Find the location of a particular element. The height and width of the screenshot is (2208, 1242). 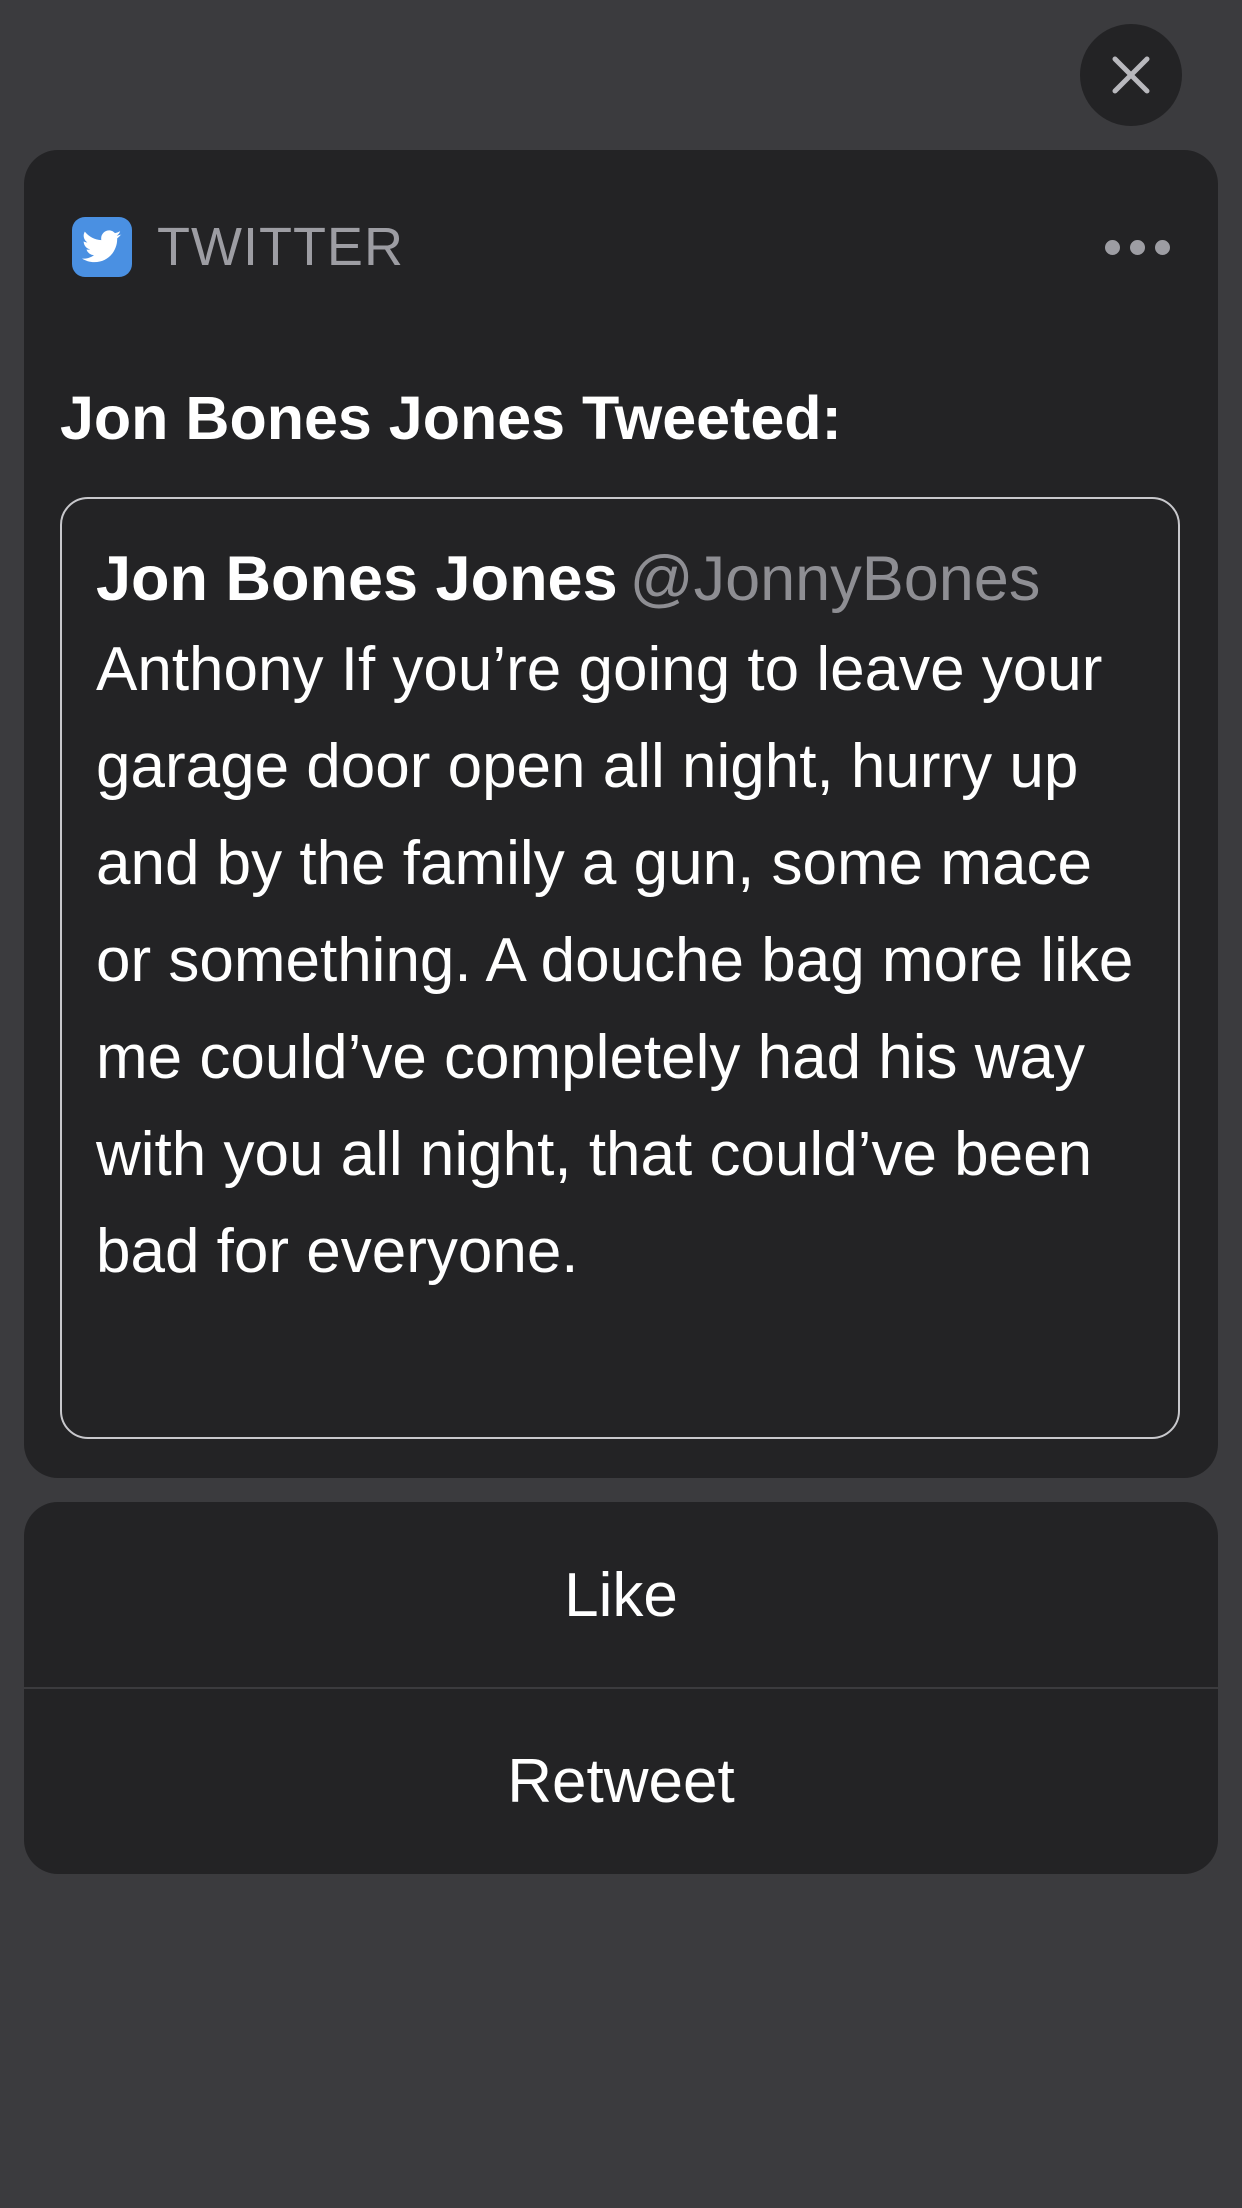

more-horizontal-icon is located at coordinates (1137, 247).